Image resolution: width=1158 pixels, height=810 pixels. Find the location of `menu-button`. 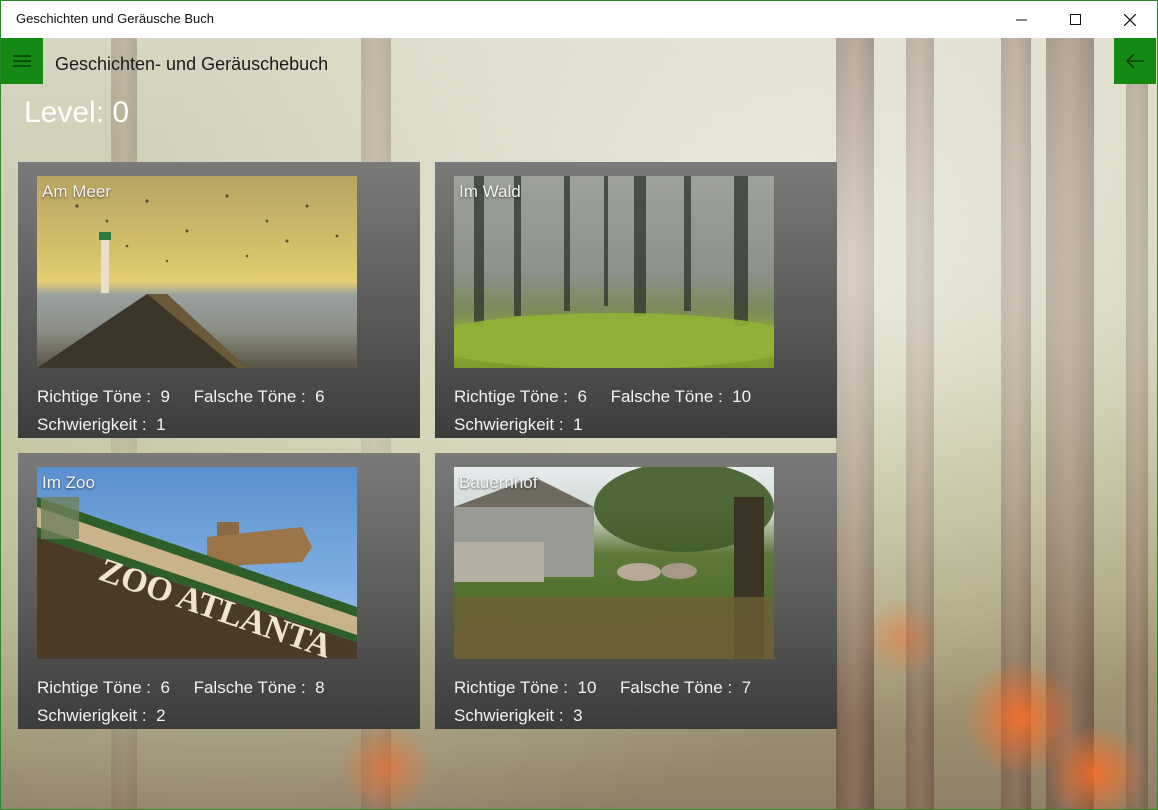

menu-button is located at coordinates (22, 61).